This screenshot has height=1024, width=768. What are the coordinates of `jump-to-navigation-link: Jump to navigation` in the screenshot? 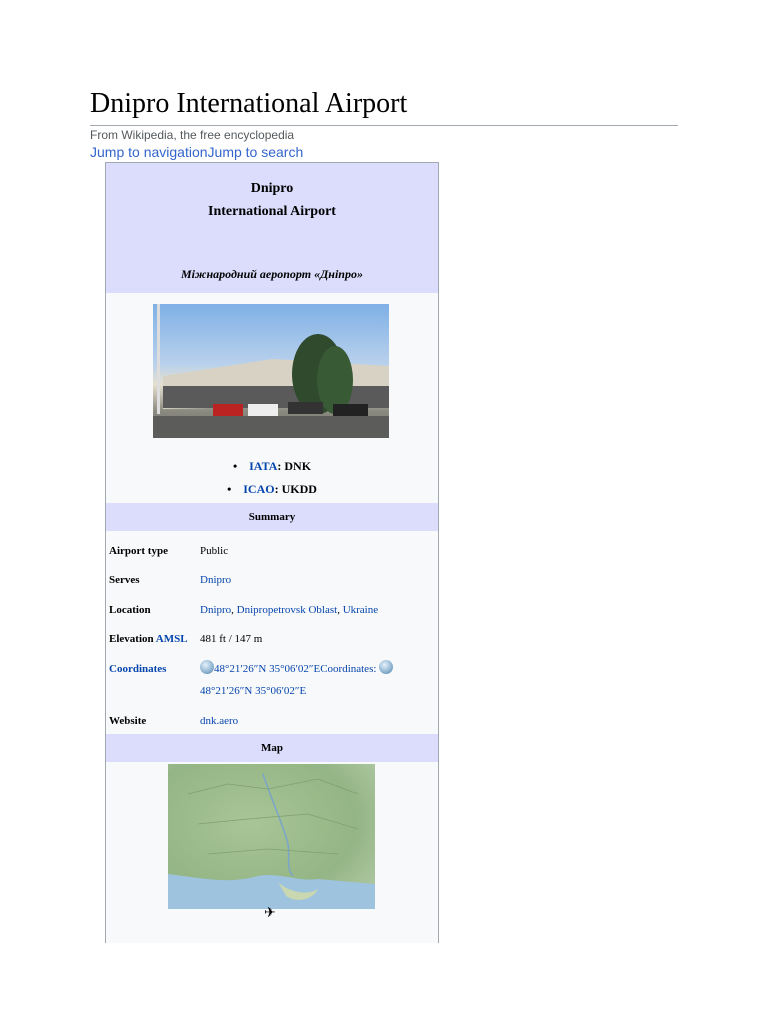 It's located at (149, 152).